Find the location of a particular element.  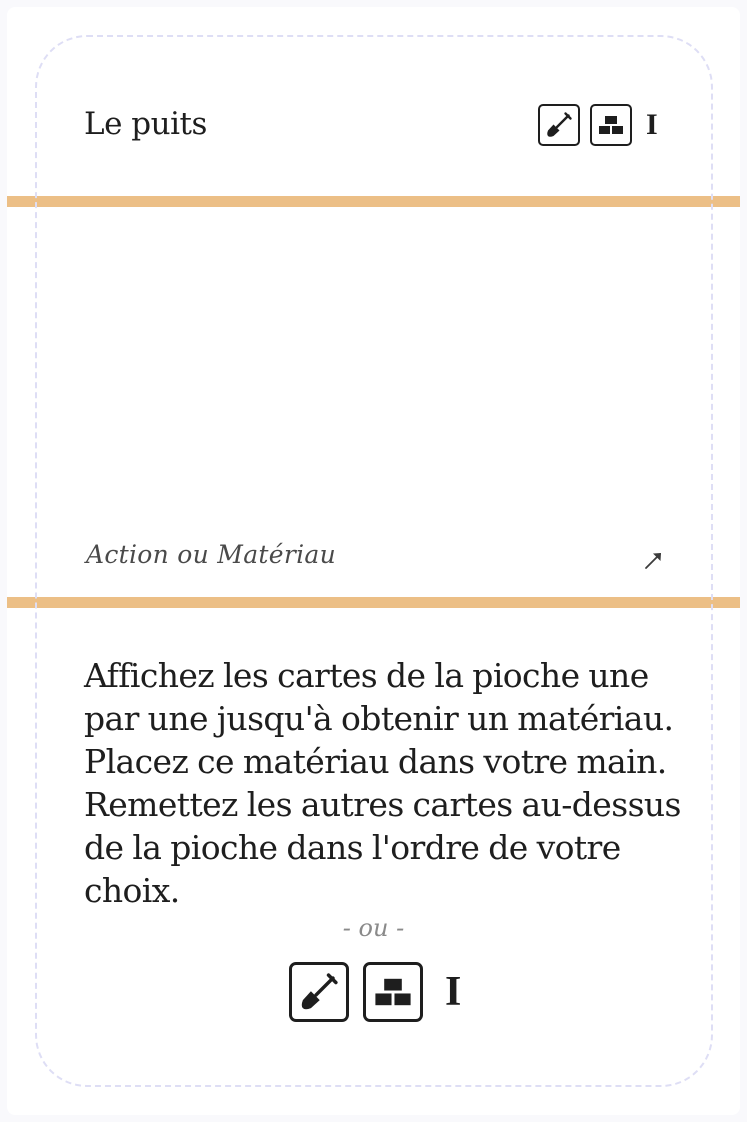

header-cost: I is located at coordinates (598, 125).